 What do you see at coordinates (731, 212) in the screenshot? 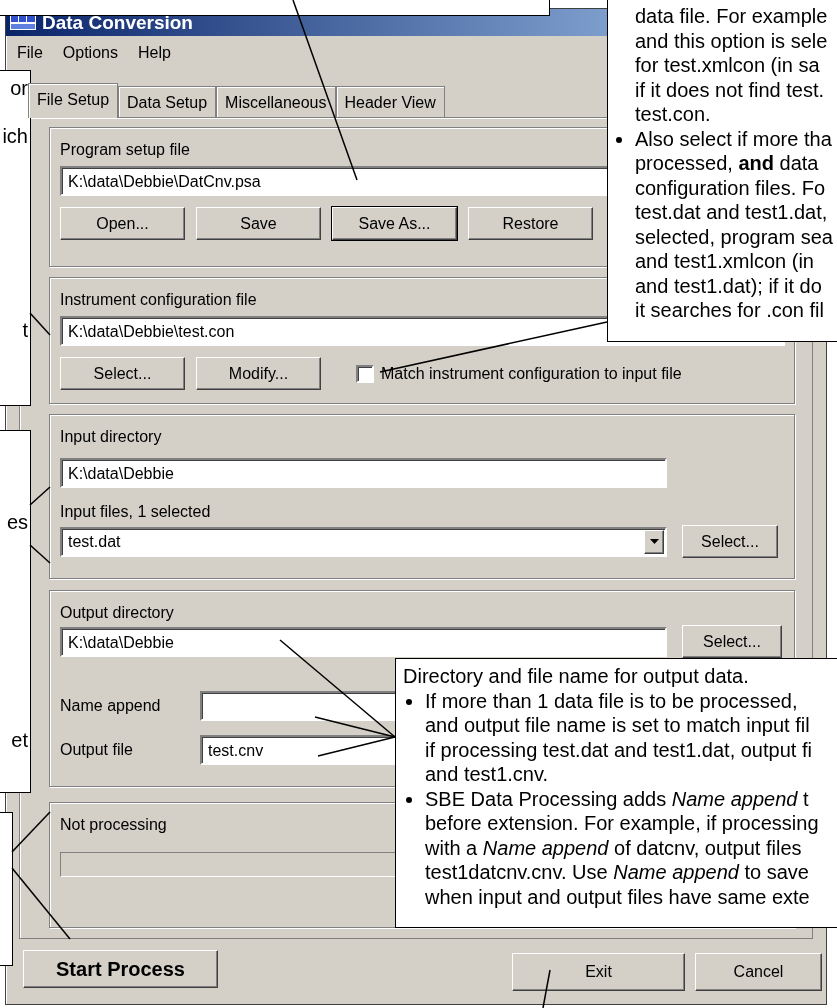
I see `callout-text: test.dat and test1.dat,` at bounding box center [731, 212].